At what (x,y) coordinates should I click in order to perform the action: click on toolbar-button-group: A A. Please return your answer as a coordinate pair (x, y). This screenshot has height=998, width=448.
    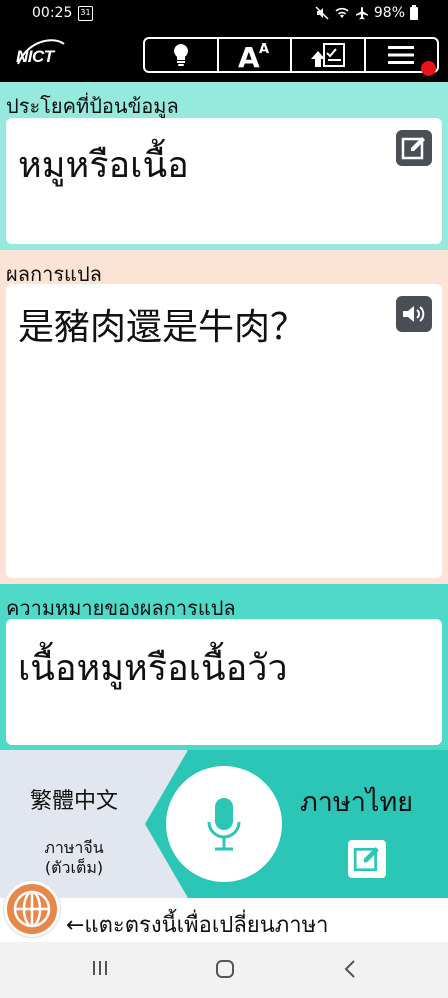
    Looking at the image, I should click on (291, 55).